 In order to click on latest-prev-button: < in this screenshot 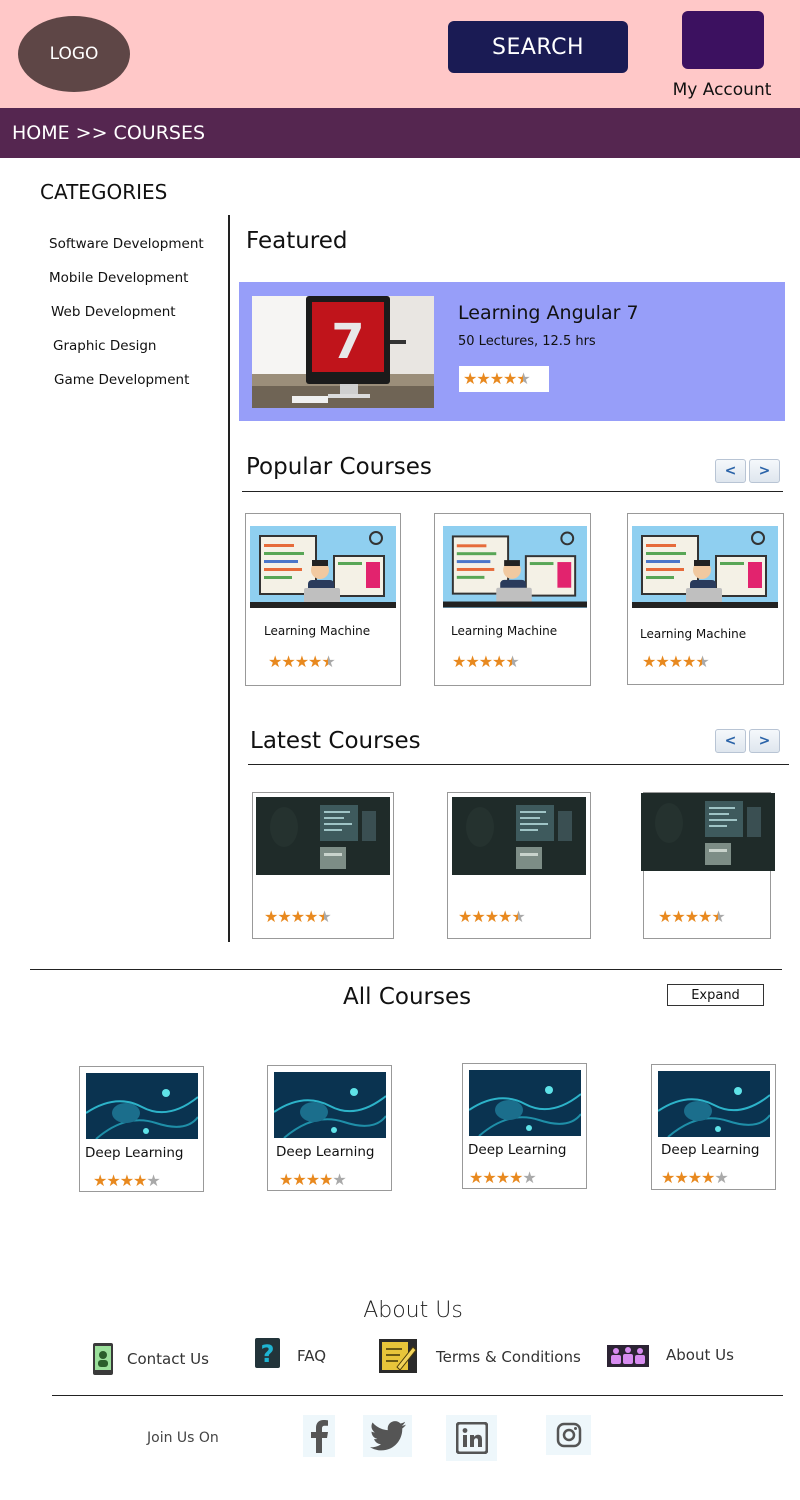, I will do `click(730, 741)`.